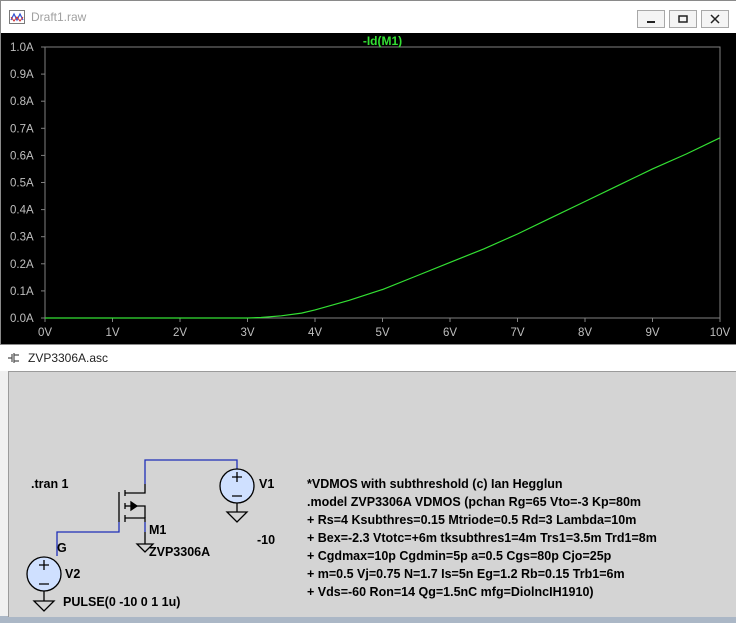 The image size is (736, 623). What do you see at coordinates (585, 333) in the screenshot?
I see `x-tick-label: 8V` at bounding box center [585, 333].